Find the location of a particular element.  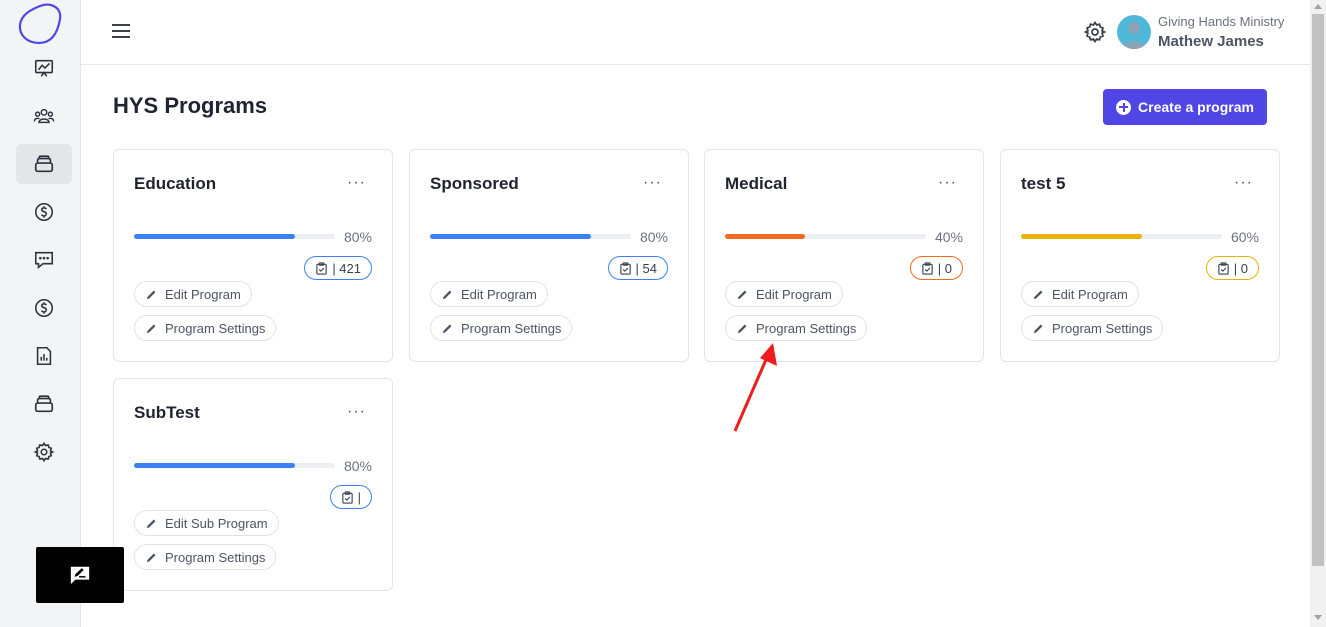

sidebar-item-inventory is located at coordinates (44, 404).